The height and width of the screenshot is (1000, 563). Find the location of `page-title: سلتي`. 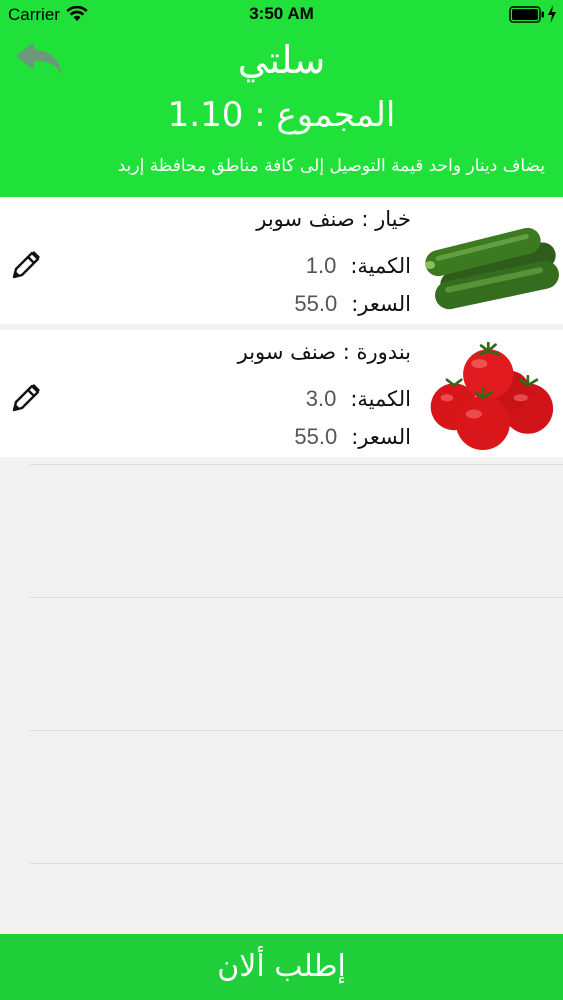

page-title: سلتي is located at coordinates (281, 60).